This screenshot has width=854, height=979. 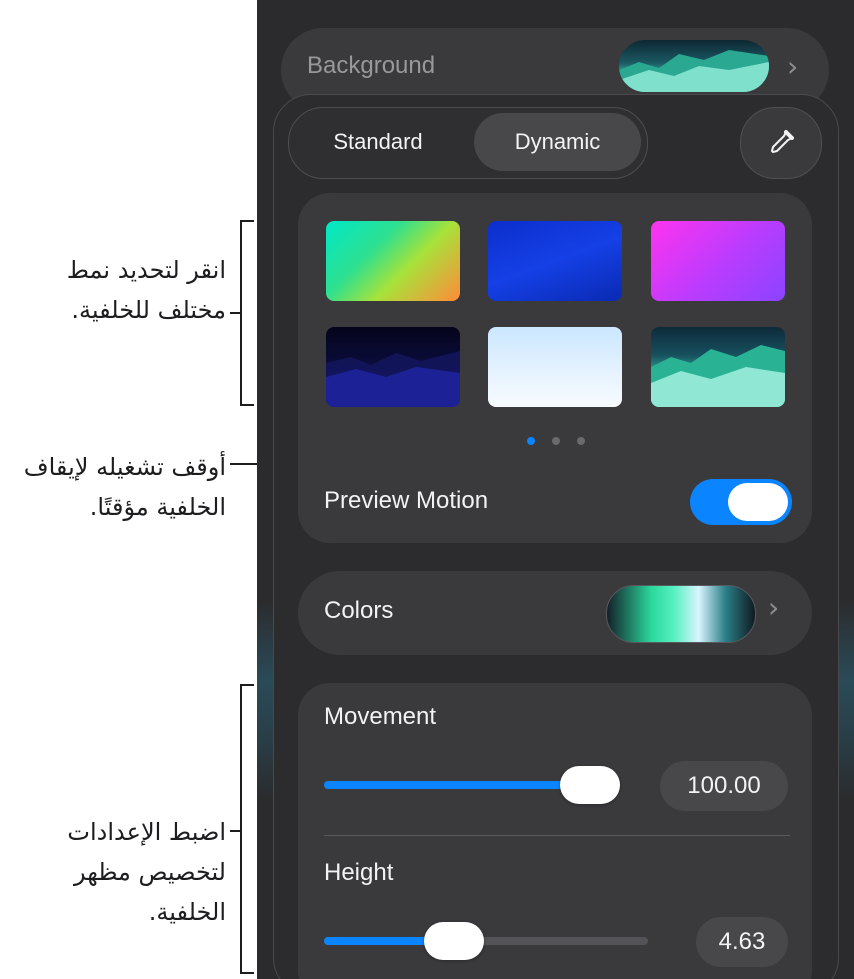 What do you see at coordinates (378, 142) in the screenshot?
I see `tab-standard: Standard` at bounding box center [378, 142].